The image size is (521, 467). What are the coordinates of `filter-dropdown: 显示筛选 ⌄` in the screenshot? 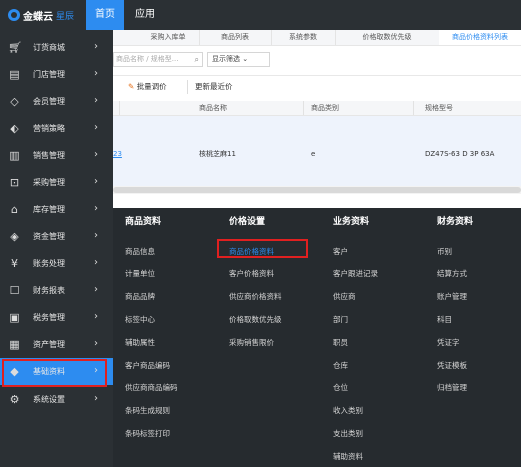 It's located at (238, 59).